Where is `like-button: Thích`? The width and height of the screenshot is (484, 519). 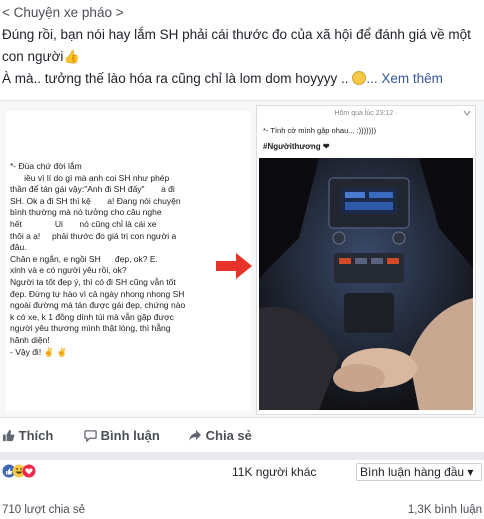
like-button: Thích is located at coordinates (27, 435).